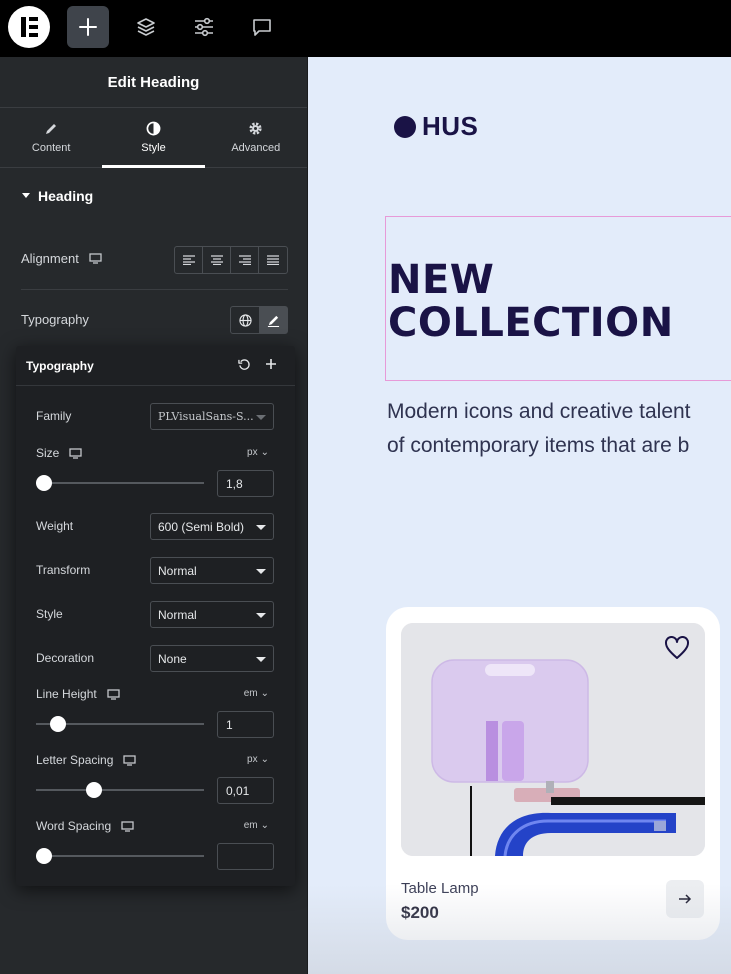  I want to click on transform-value: Normal, so click(177, 570).